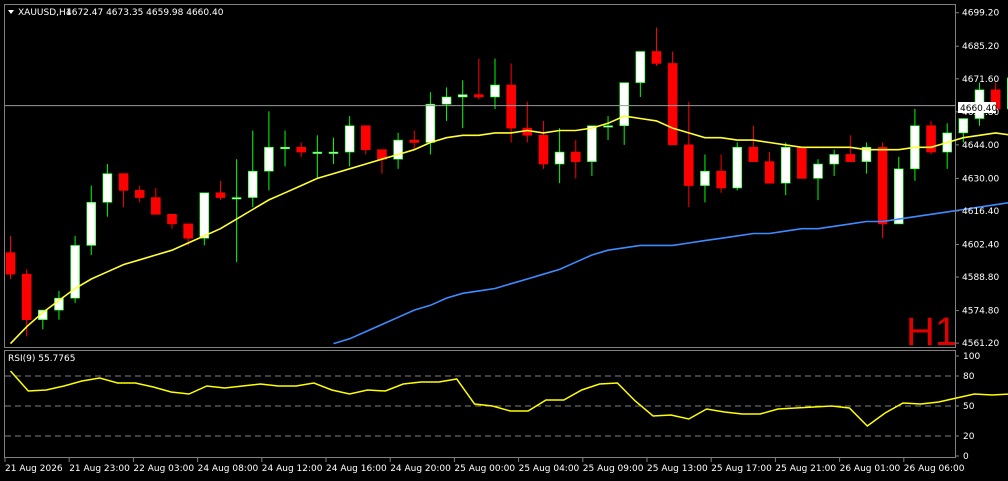  What do you see at coordinates (978, 109) in the screenshot?
I see `current-price-tag: 4660.40` at bounding box center [978, 109].